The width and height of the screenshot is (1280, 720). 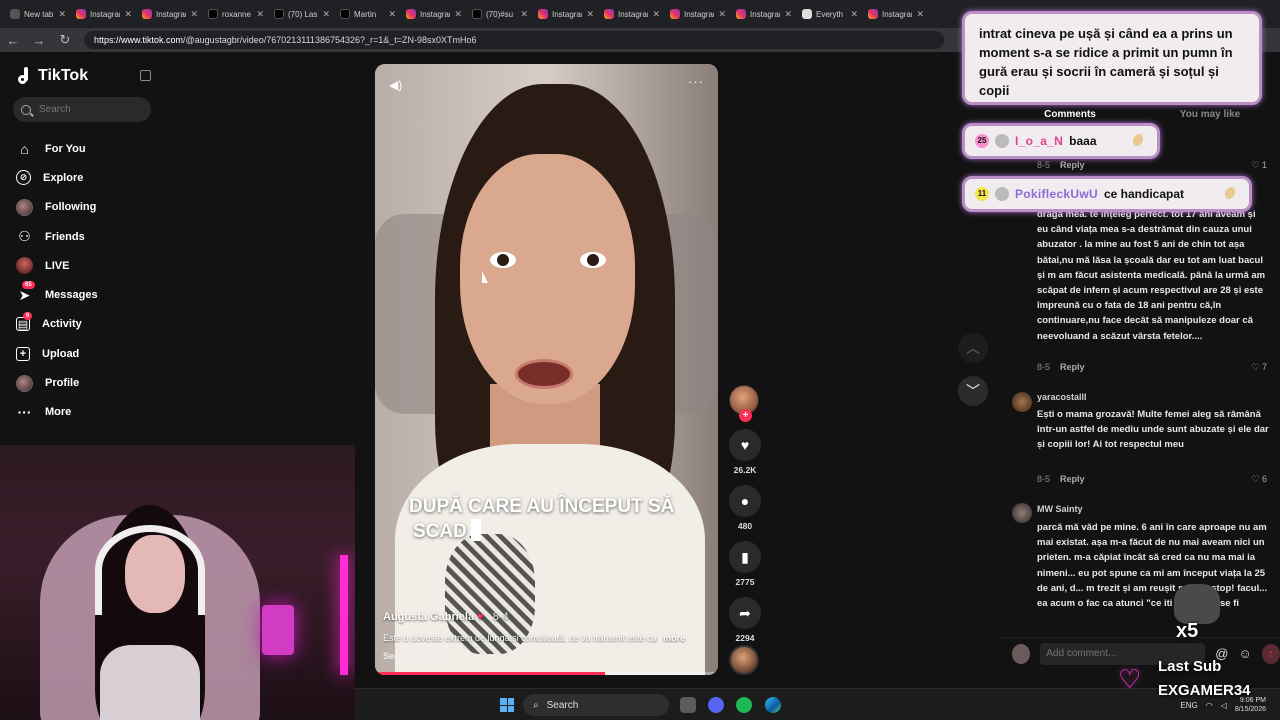 What do you see at coordinates (554, 519) in the screenshot?
I see `video-caption-overlay: DUPĂ CARE AU ÎNCEPUT SĂ SCAD` at bounding box center [554, 519].